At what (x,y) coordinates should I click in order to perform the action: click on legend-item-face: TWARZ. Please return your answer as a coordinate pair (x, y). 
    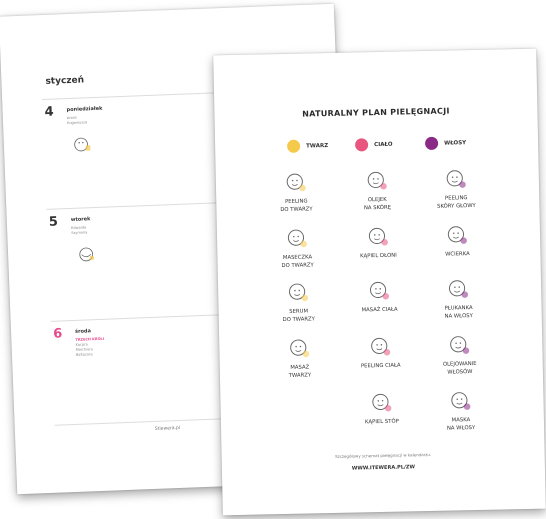
    Looking at the image, I should click on (307, 146).